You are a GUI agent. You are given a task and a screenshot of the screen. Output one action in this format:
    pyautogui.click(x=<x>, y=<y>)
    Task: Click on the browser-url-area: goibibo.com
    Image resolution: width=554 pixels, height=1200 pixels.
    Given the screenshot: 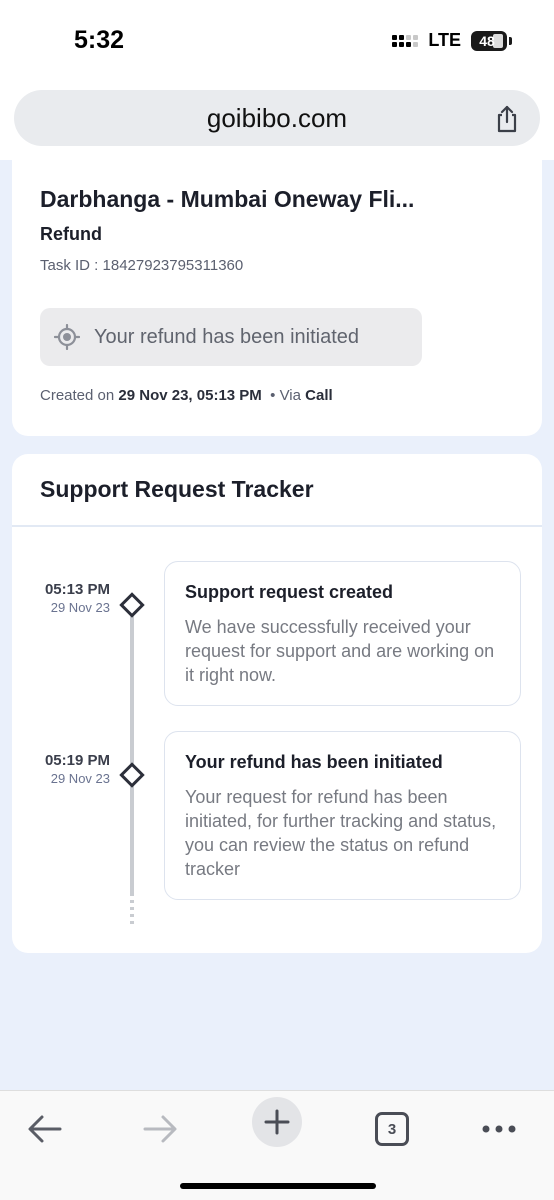 What is the action you would take?
    pyautogui.click(x=277, y=122)
    